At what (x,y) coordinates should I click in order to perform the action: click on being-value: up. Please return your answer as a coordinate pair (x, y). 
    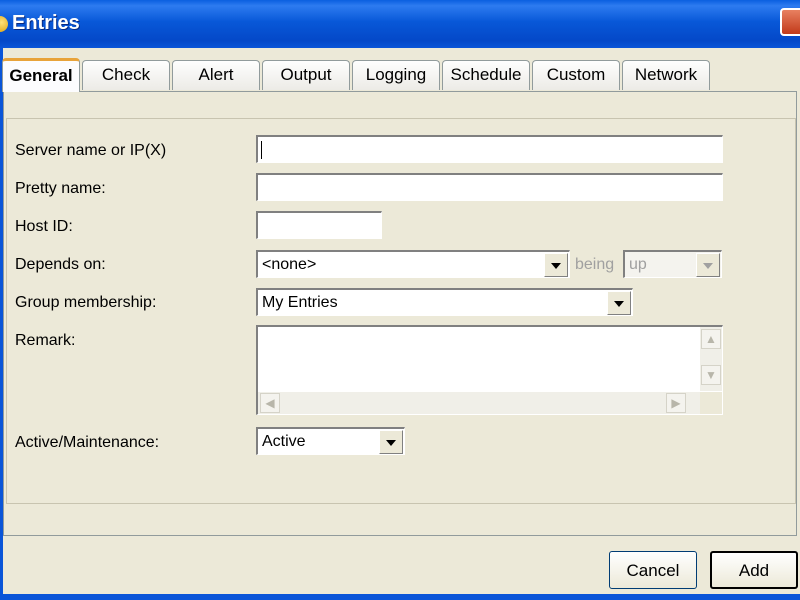
    Looking at the image, I should click on (638, 264).